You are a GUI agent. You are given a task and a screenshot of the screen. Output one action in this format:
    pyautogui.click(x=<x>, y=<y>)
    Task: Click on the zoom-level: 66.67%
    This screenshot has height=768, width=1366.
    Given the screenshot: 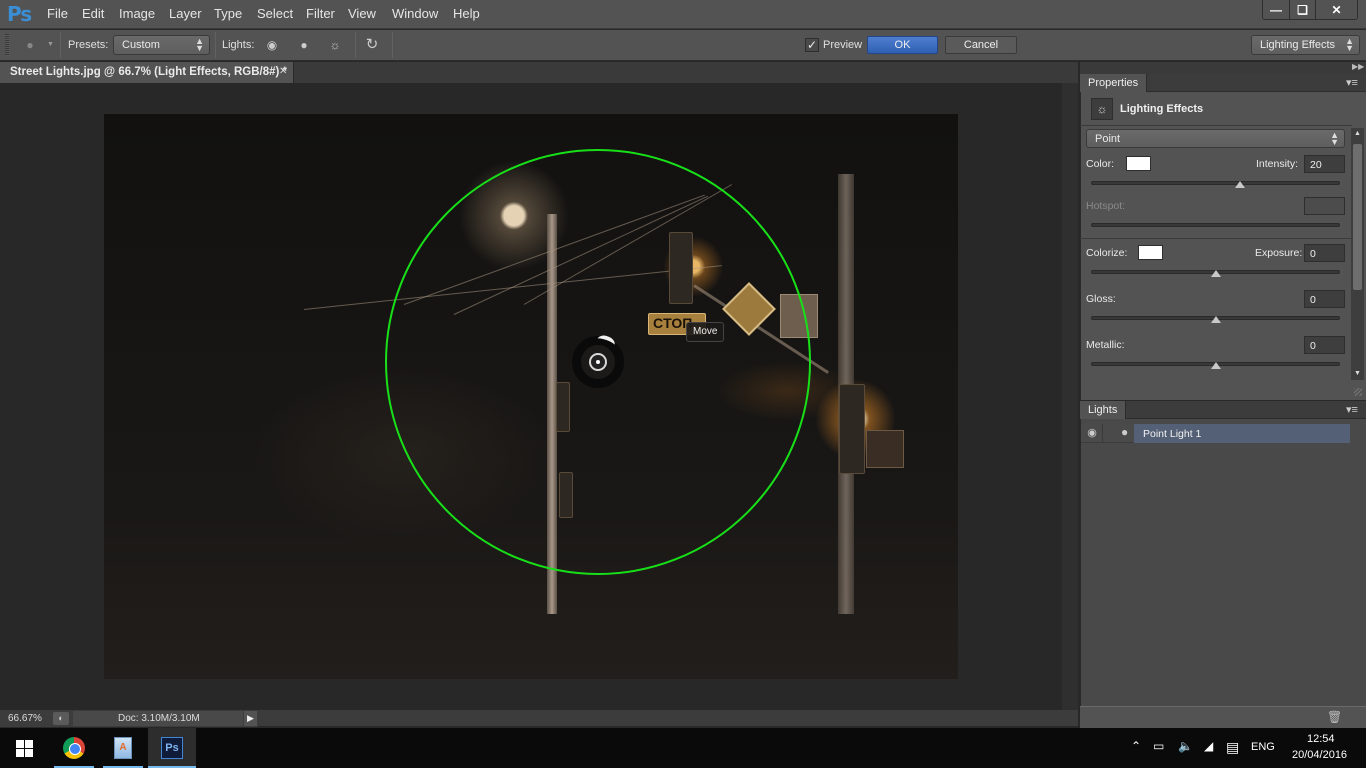 What is the action you would take?
    pyautogui.click(x=25, y=718)
    